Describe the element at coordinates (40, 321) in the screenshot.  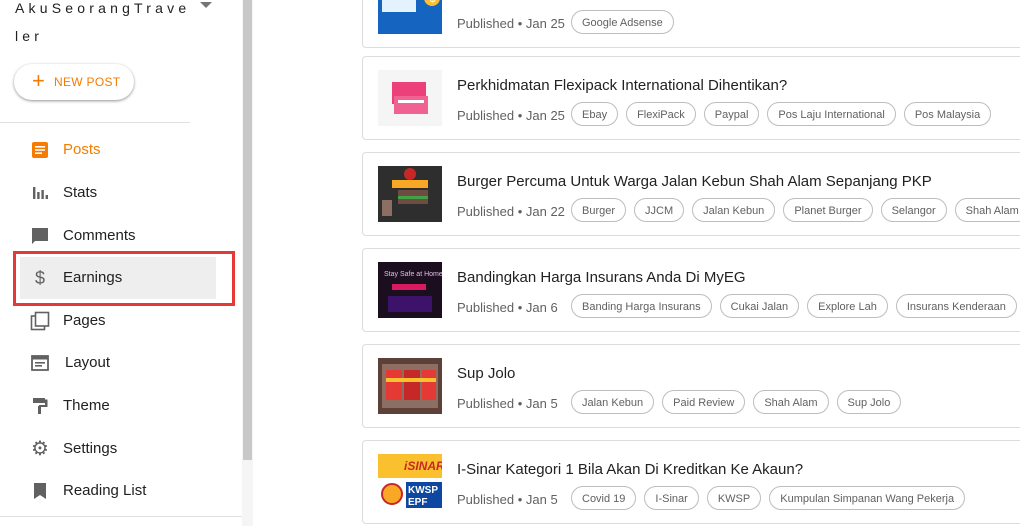
I see `pages-icon` at that location.